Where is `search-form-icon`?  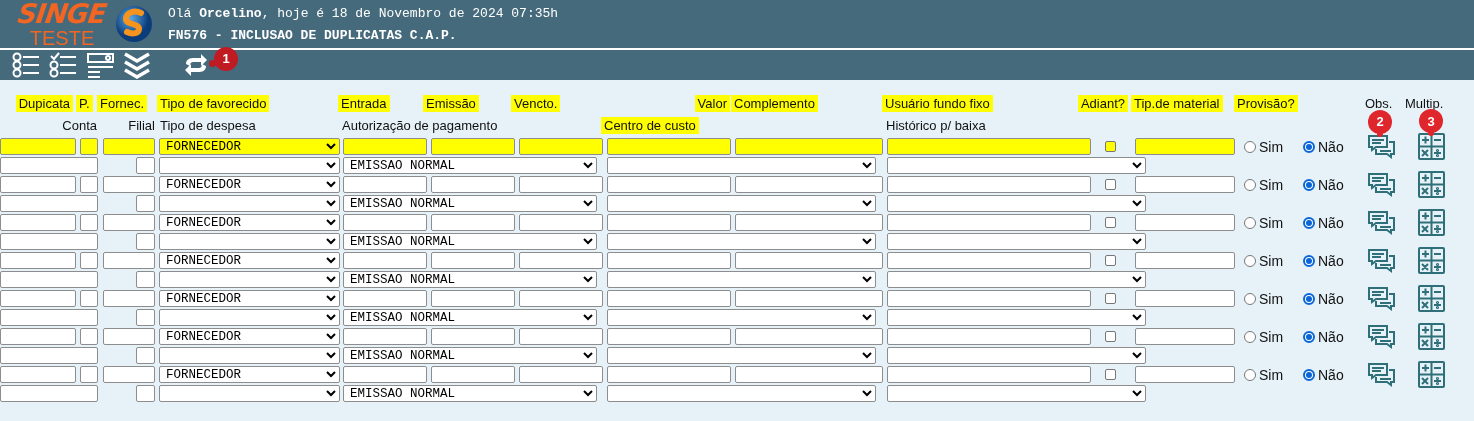
search-form-icon is located at coordinates (100, 65).